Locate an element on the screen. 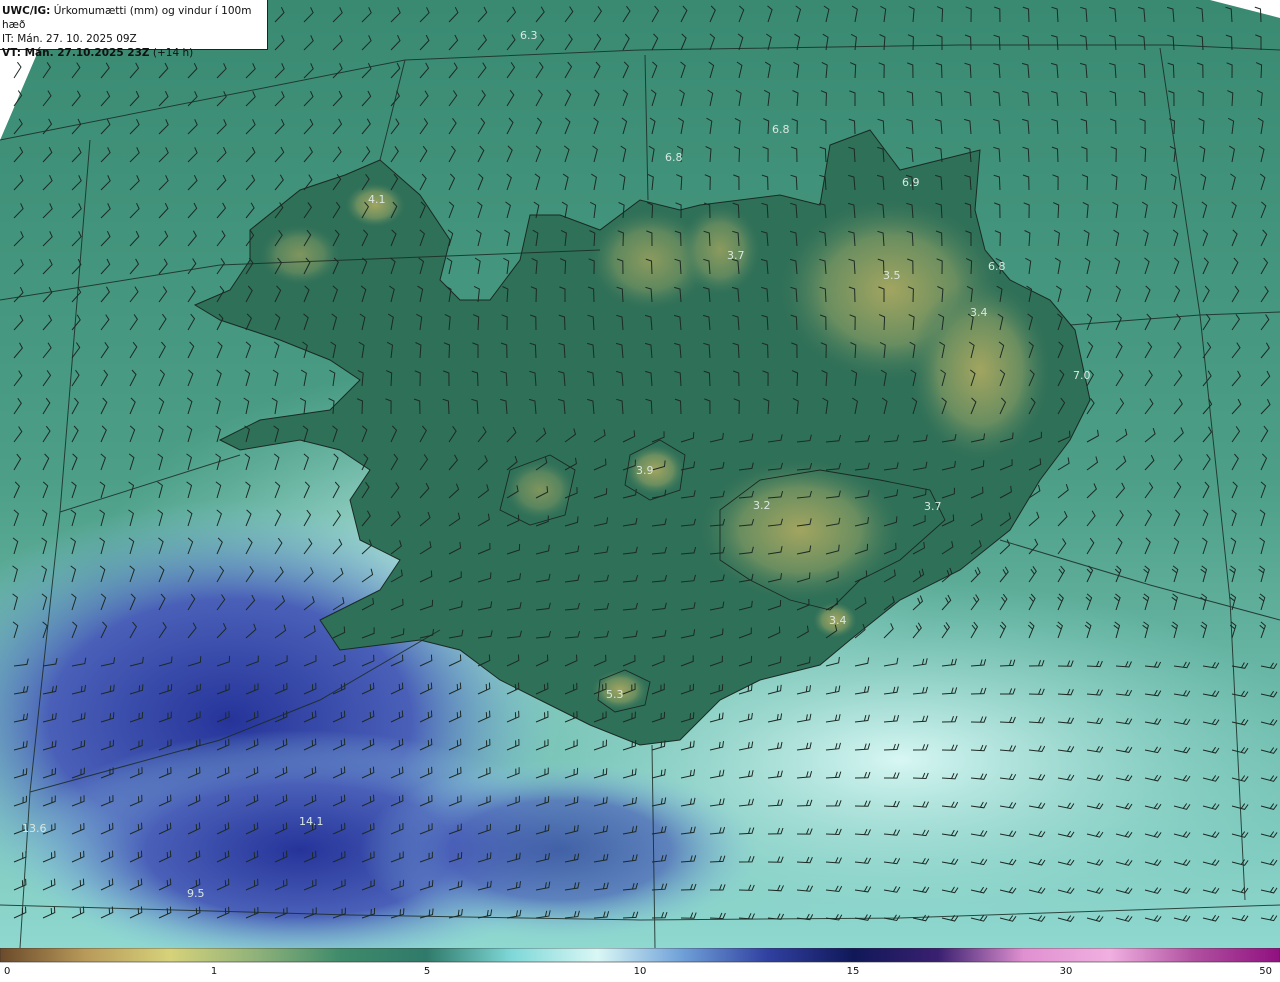 The image size is (1280, 982). value-label: 3.5 is located at coordinates (892, 275).